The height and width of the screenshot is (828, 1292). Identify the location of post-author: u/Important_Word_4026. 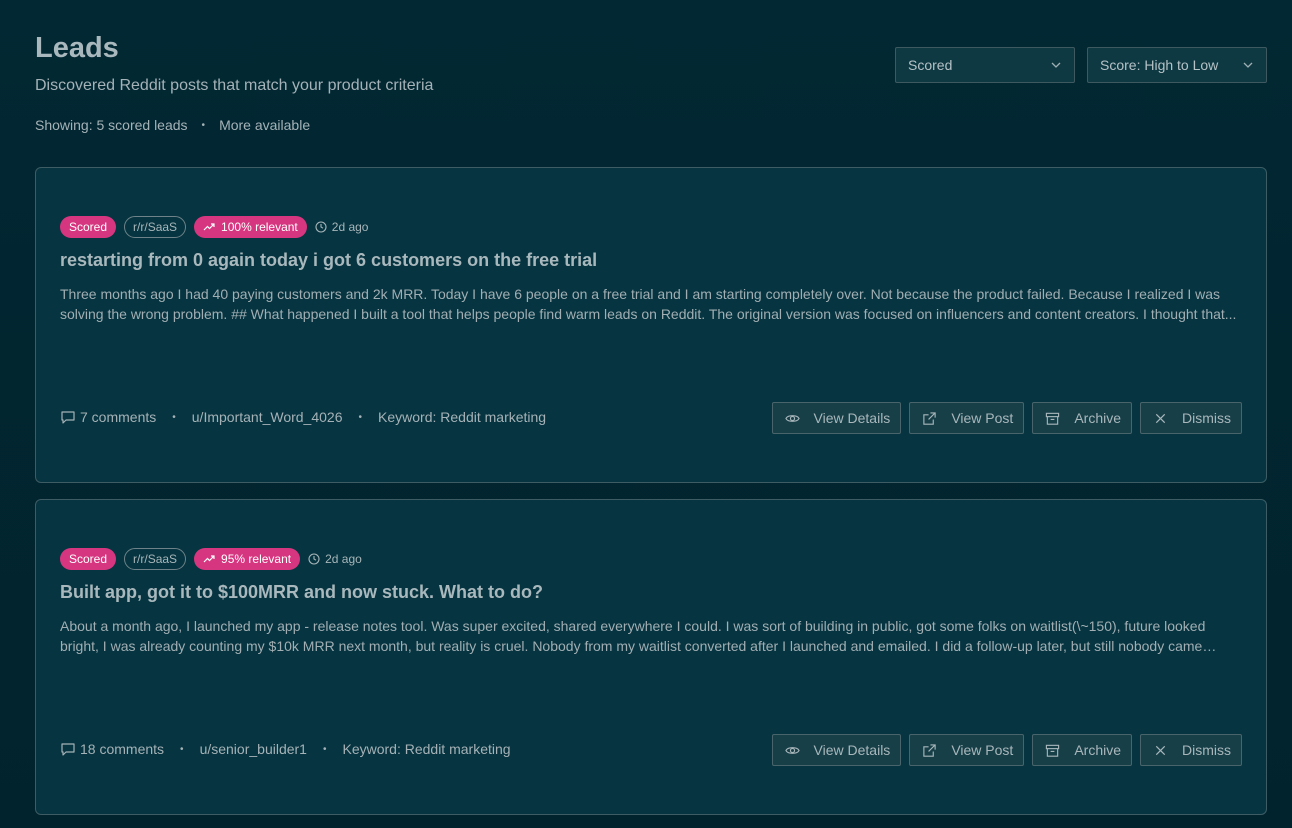
(267, 417).